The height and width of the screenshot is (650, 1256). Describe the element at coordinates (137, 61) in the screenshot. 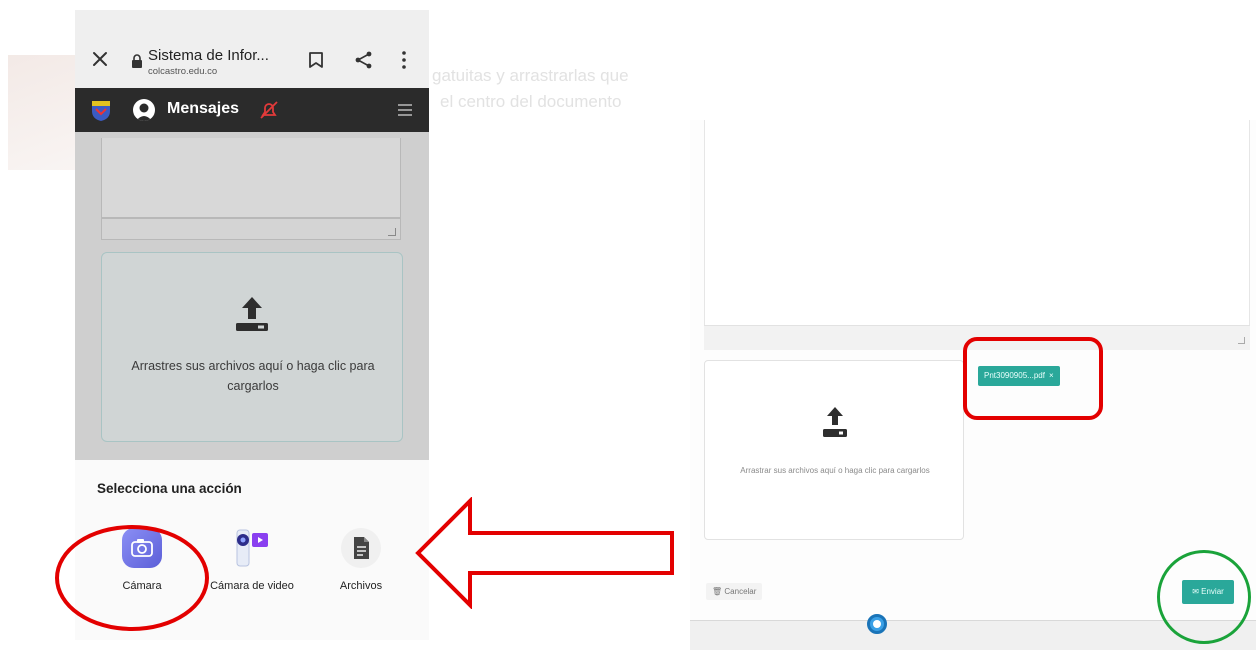

I see `lock-icon` at that location.